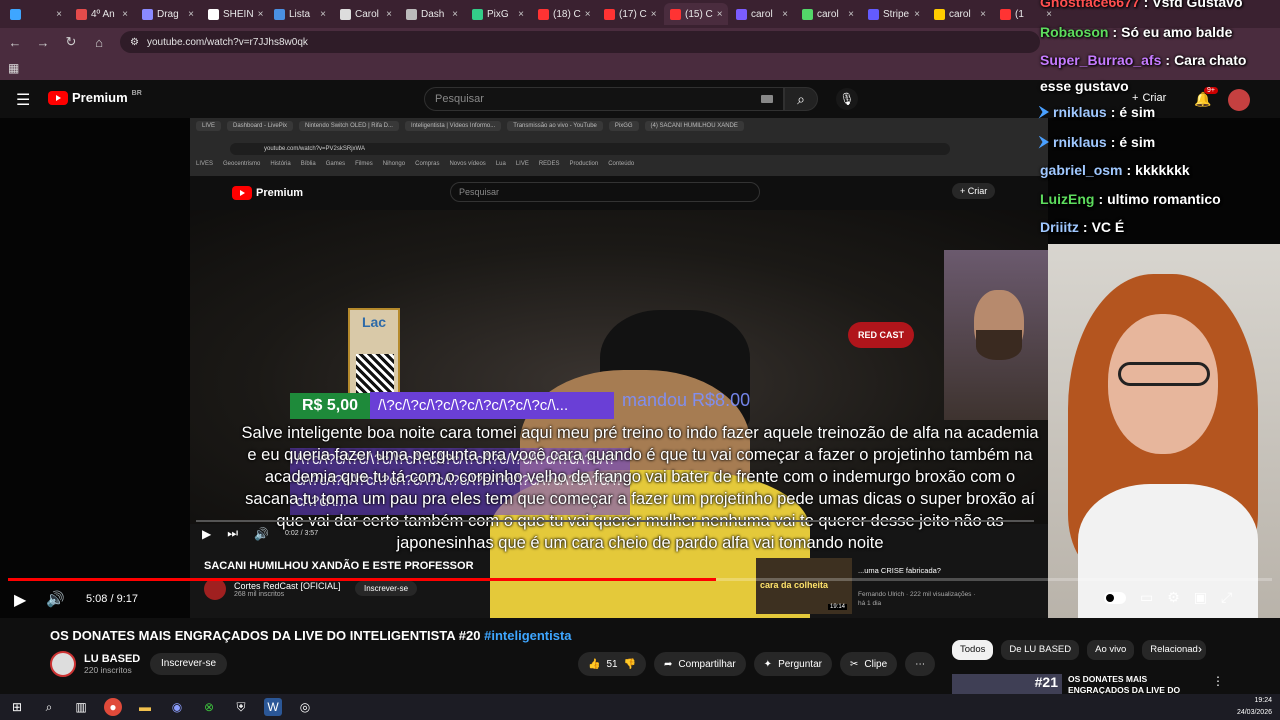 The image size is (1280, 720). Describe the element at coordinates (700, 664) in the screenshot. I see `share-button: ➦ Compartilhar` at that location.